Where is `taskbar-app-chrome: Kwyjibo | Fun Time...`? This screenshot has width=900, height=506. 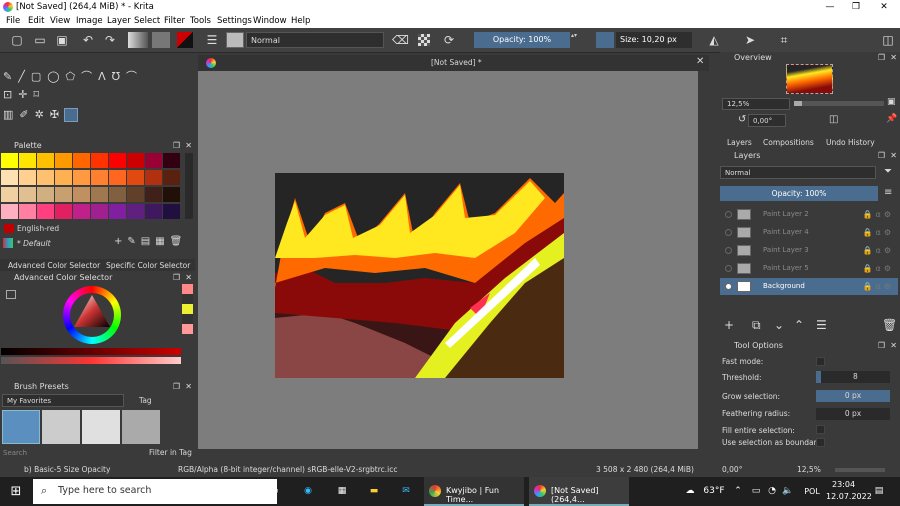
taskbar-app-chrome: Kwyjibo | Fun Time... is located at coordinates (474, 491).